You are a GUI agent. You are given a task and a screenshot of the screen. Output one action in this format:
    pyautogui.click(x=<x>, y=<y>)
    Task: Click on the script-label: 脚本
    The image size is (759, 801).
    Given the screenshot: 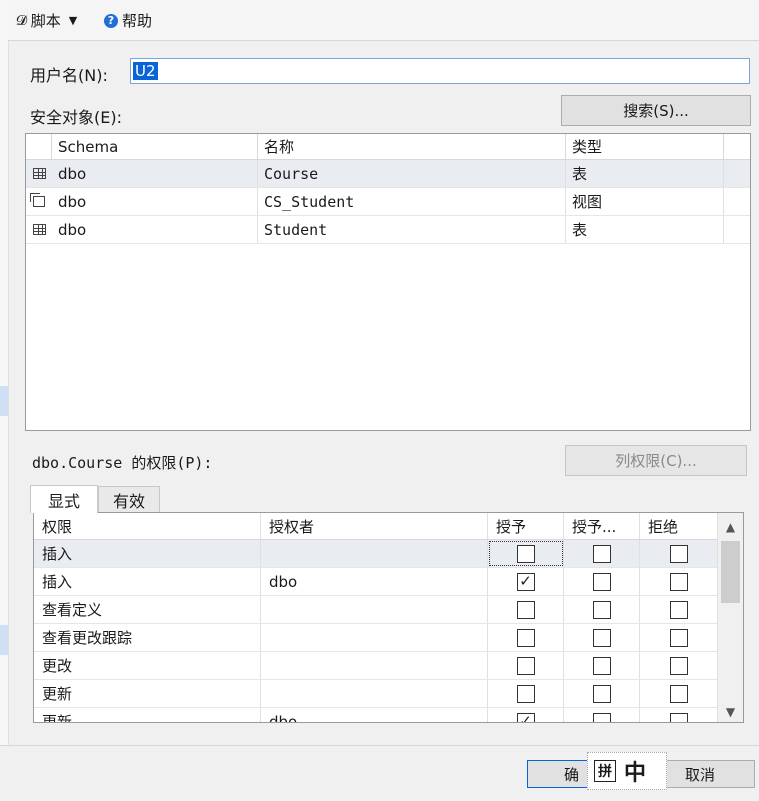 What is the action you would take?
    pyautogui.click(x=45, y=21)
    